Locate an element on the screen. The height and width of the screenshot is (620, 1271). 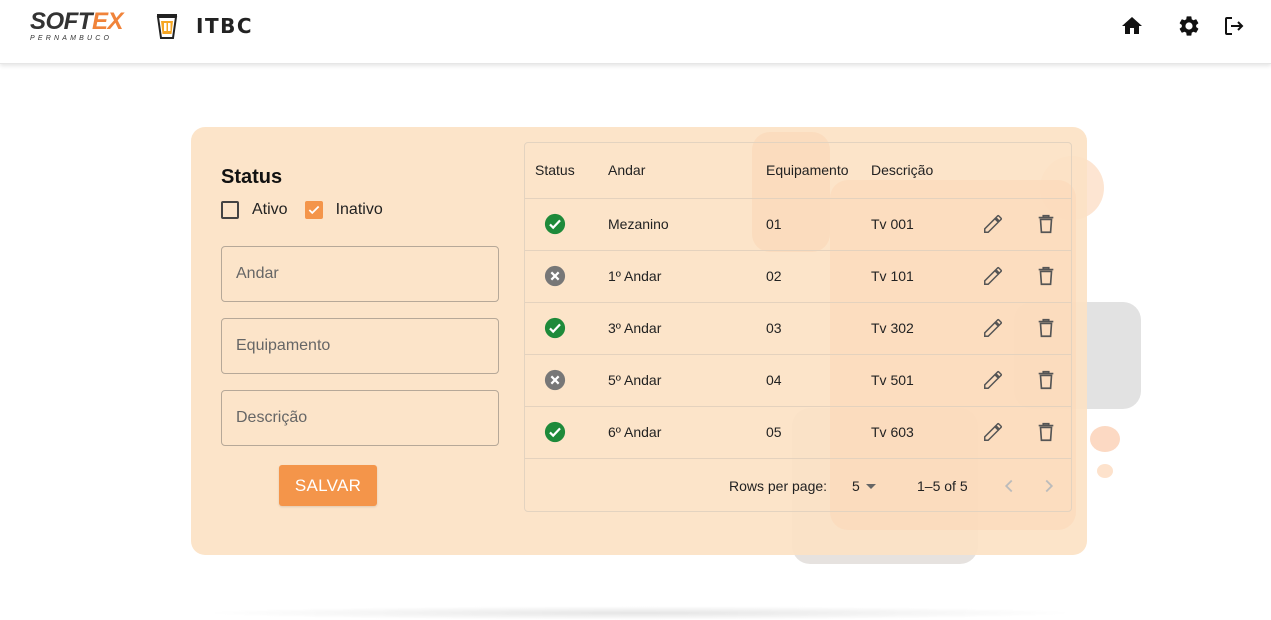
cell-equipamento: 05 is located at coordinates (774, 432).